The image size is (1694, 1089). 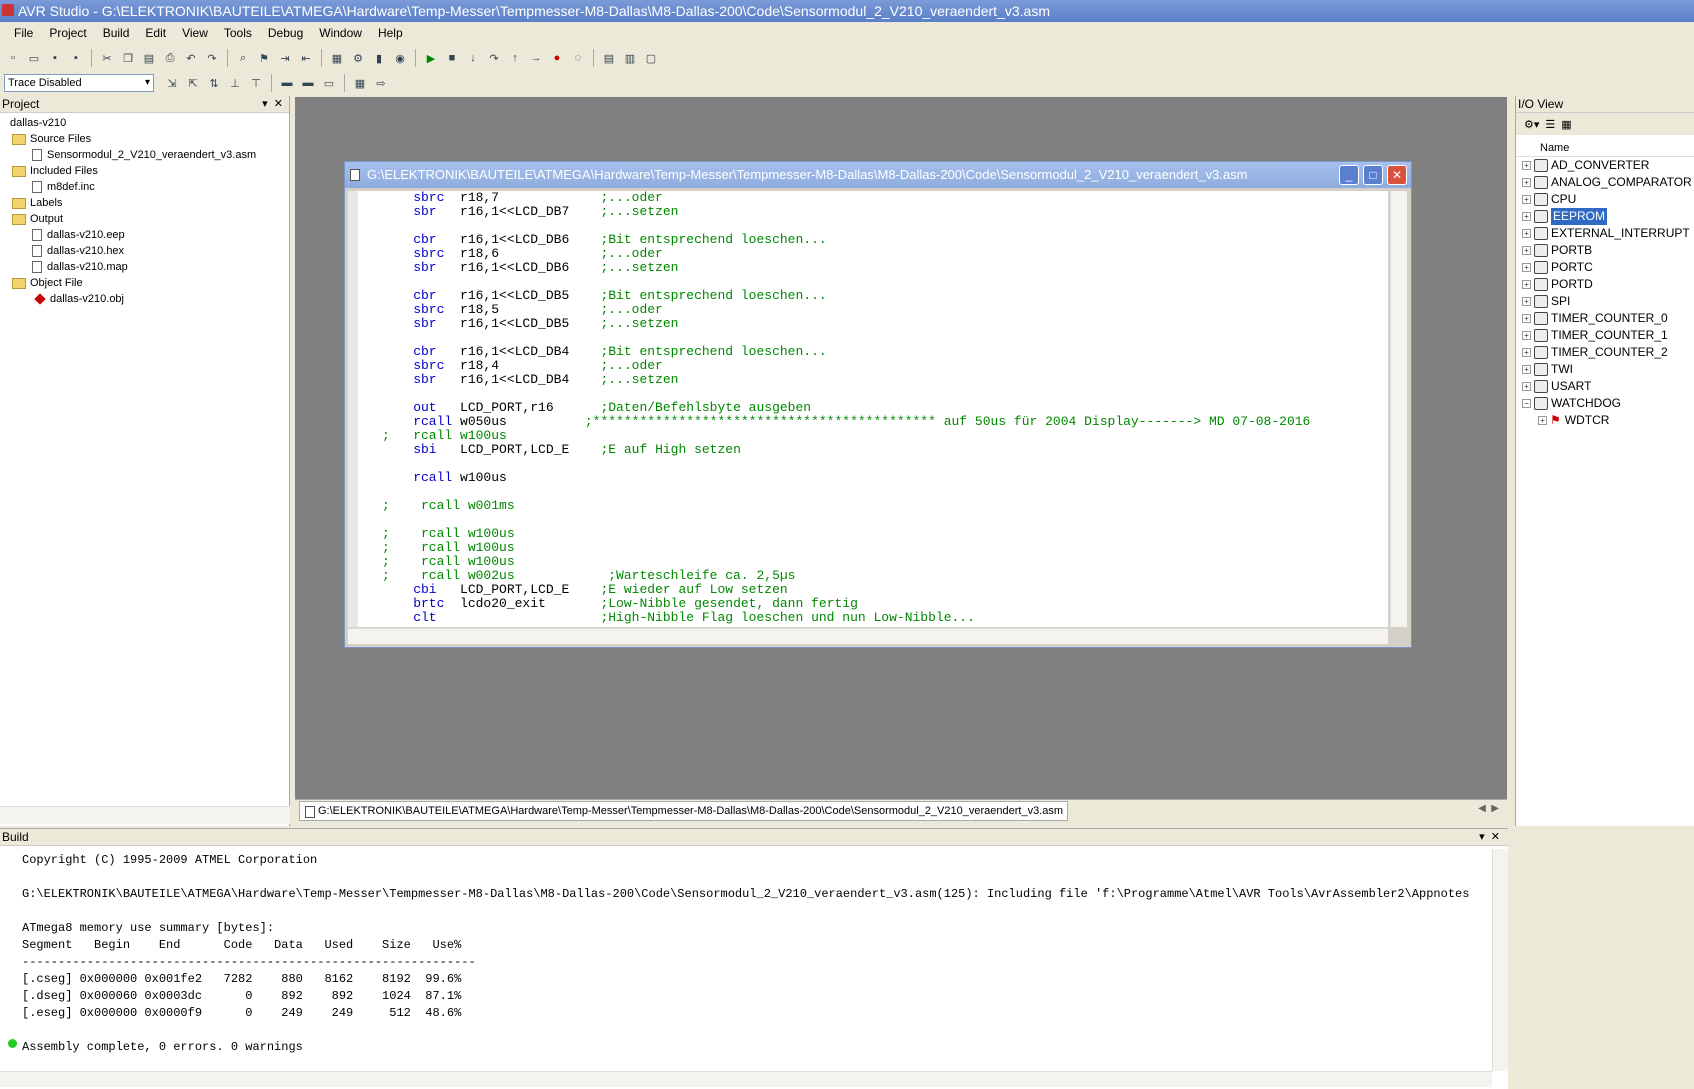 What do you see at coordinates (144, 251) in the screenshot?
I see `tree-output-hex: dallas-v210.hex` at bounding box center [144, 251].